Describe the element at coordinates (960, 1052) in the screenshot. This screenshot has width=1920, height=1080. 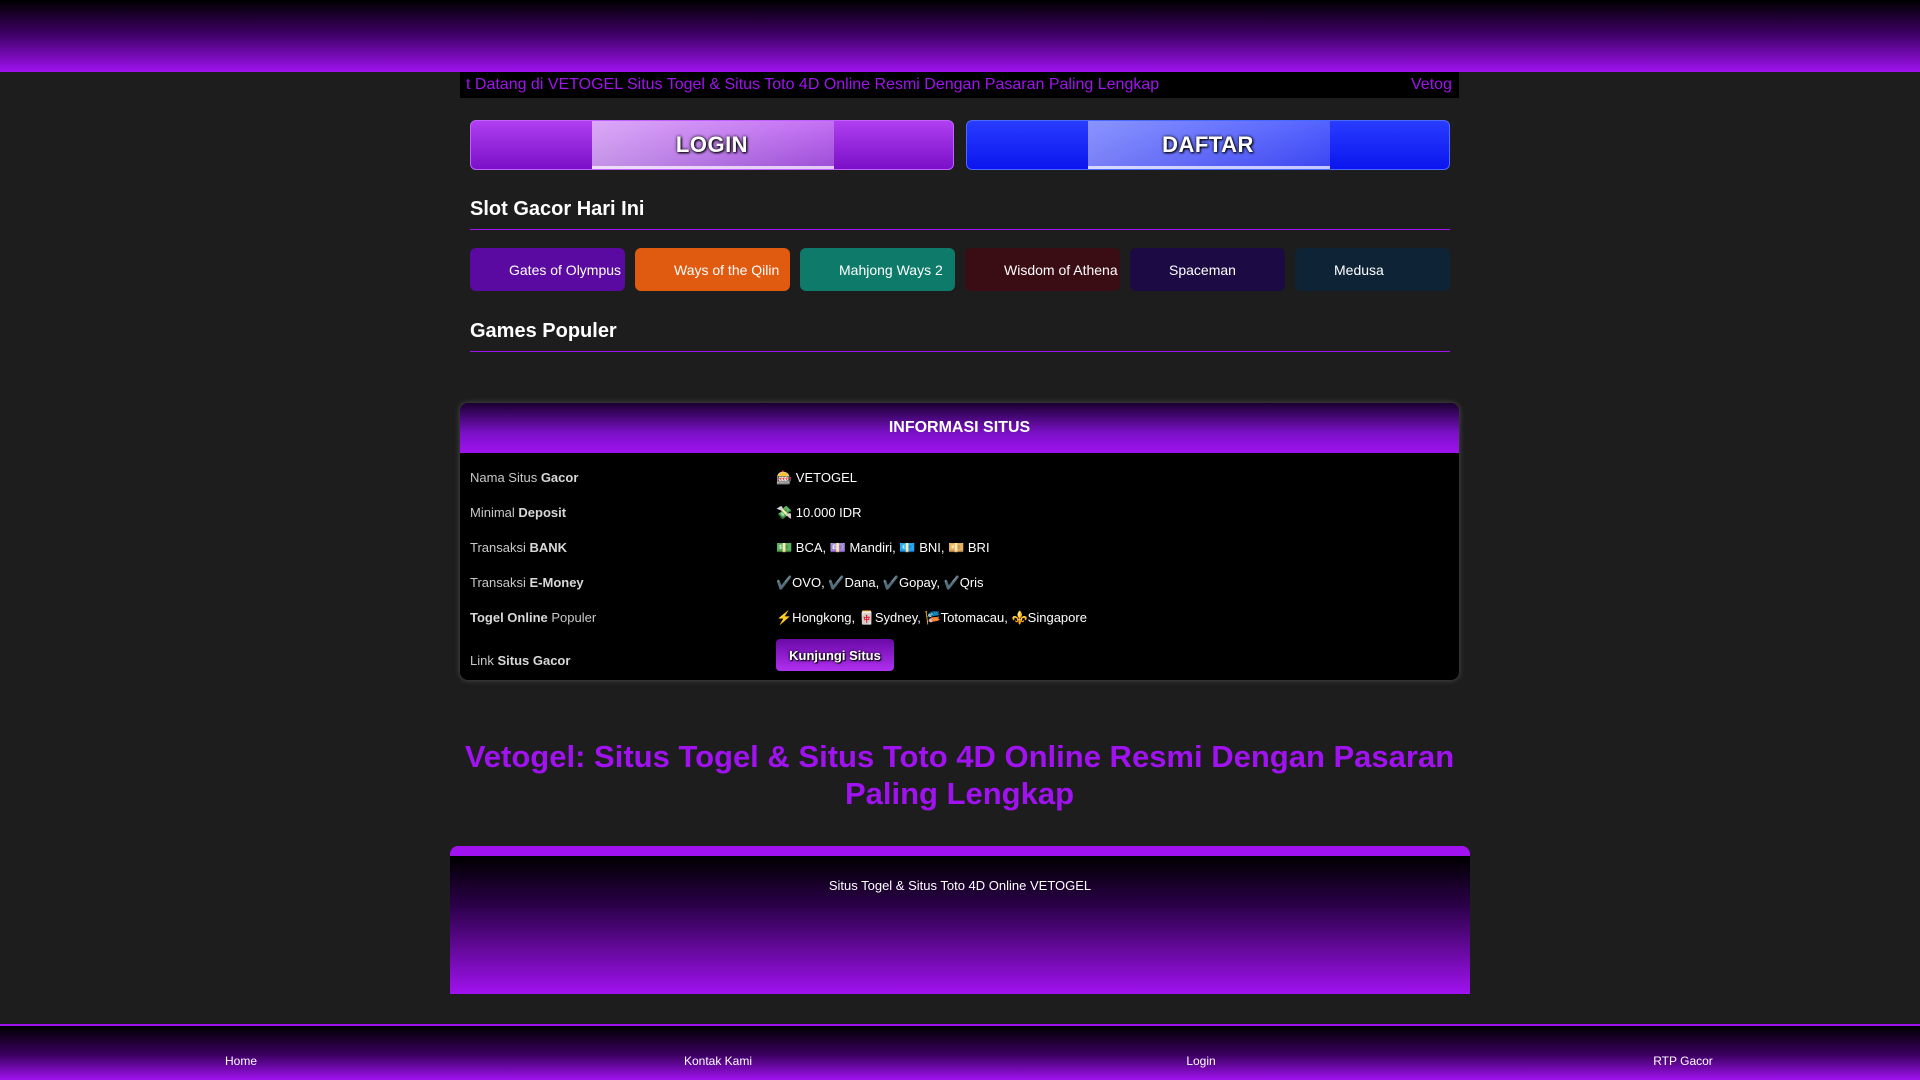
I see `bottom-nav: Home Kontak Kami Login RTP Gacor` at that location.